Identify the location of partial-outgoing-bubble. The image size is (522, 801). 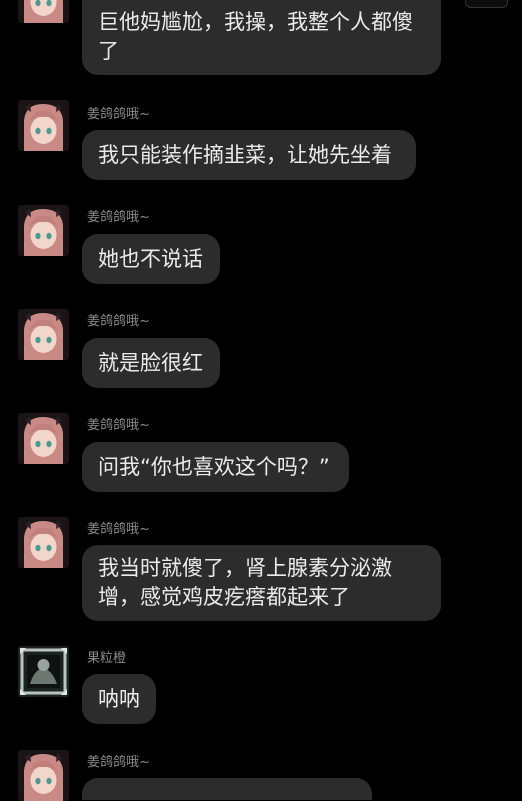
(486, 4).